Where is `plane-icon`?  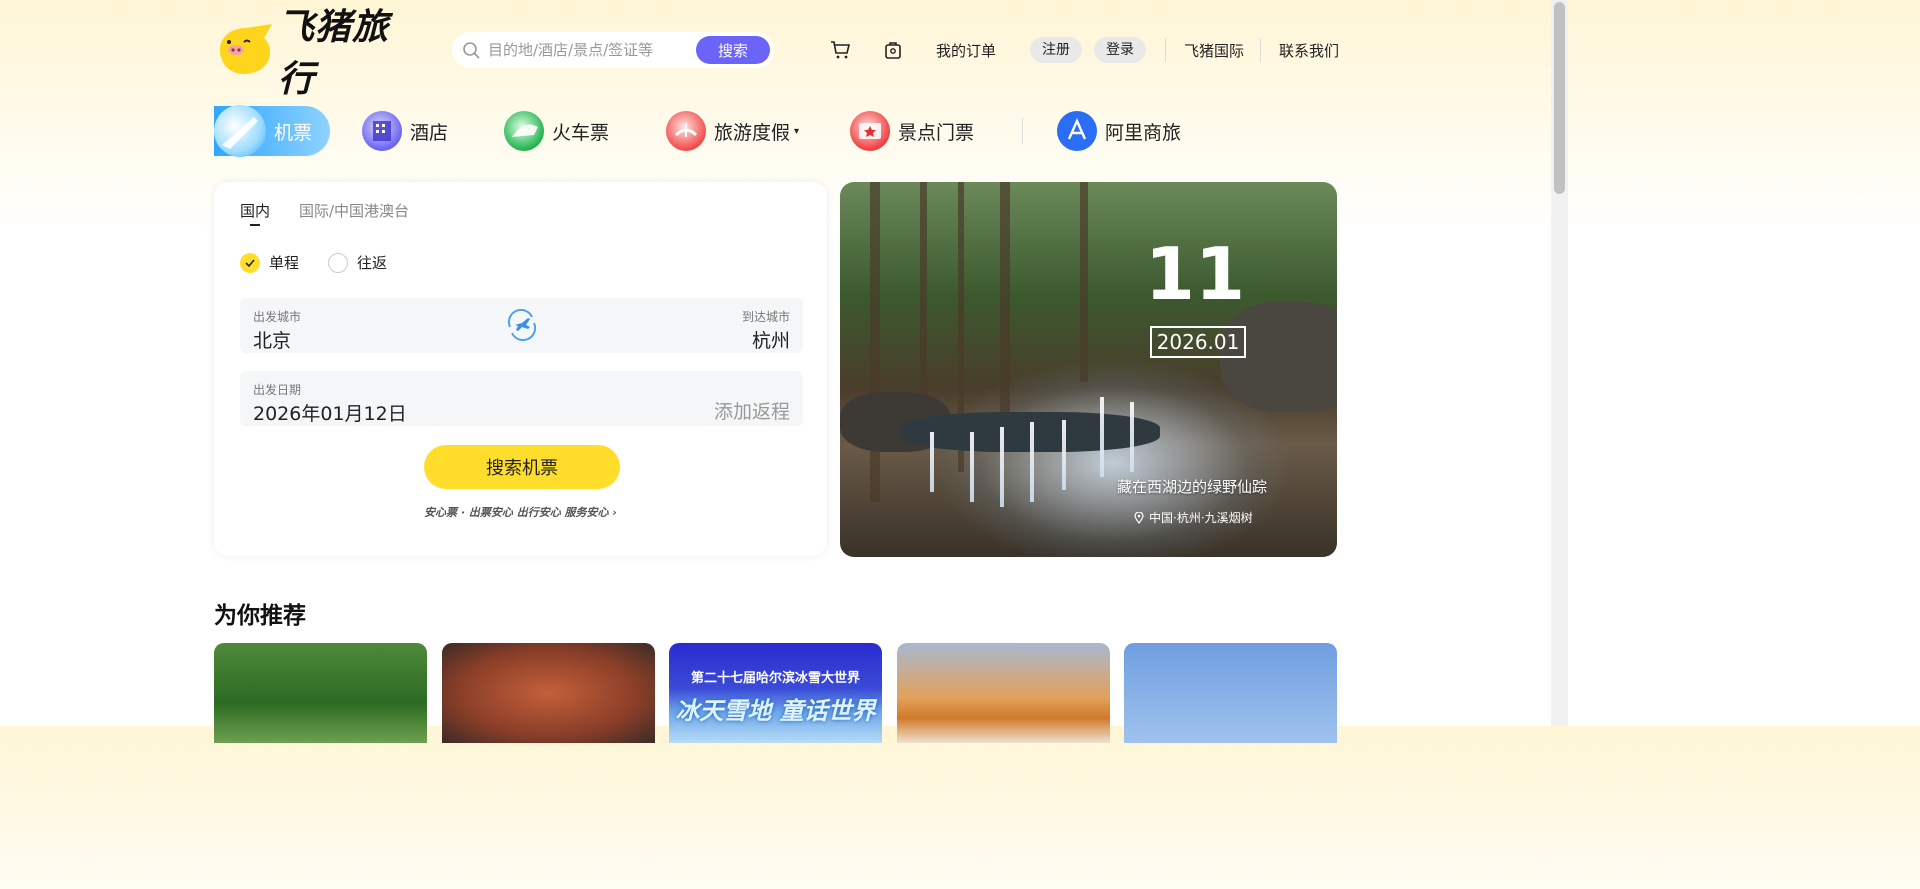 plane-icon is located at coordinates (240, 131).